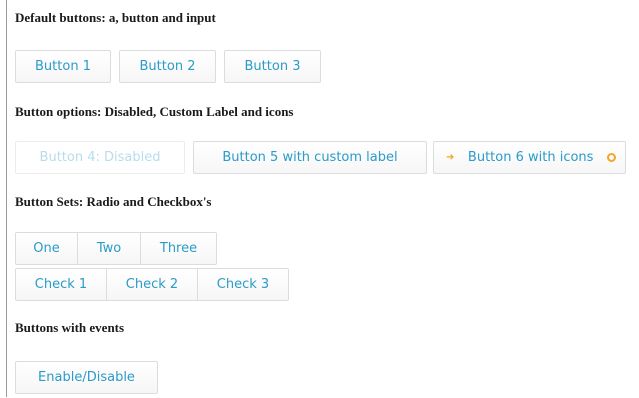 The height and width of the screenshot is (398, 639). I want to click on button-6-with-icons: ➜ Button 6 with icons, so click(529, 157).